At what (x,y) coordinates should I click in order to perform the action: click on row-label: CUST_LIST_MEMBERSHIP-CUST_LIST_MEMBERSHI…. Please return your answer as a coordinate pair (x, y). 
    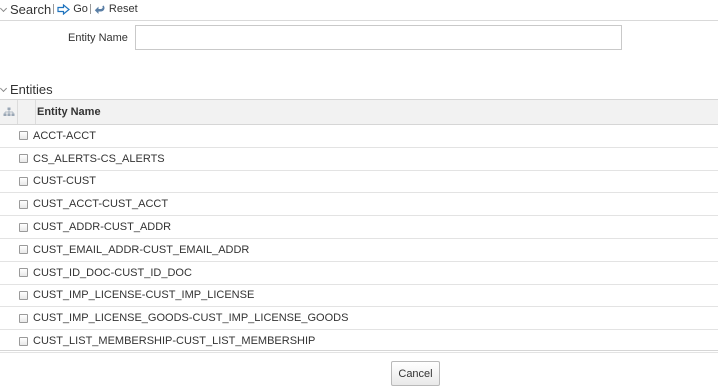
    Looking at the image, I should click on (174, 341).